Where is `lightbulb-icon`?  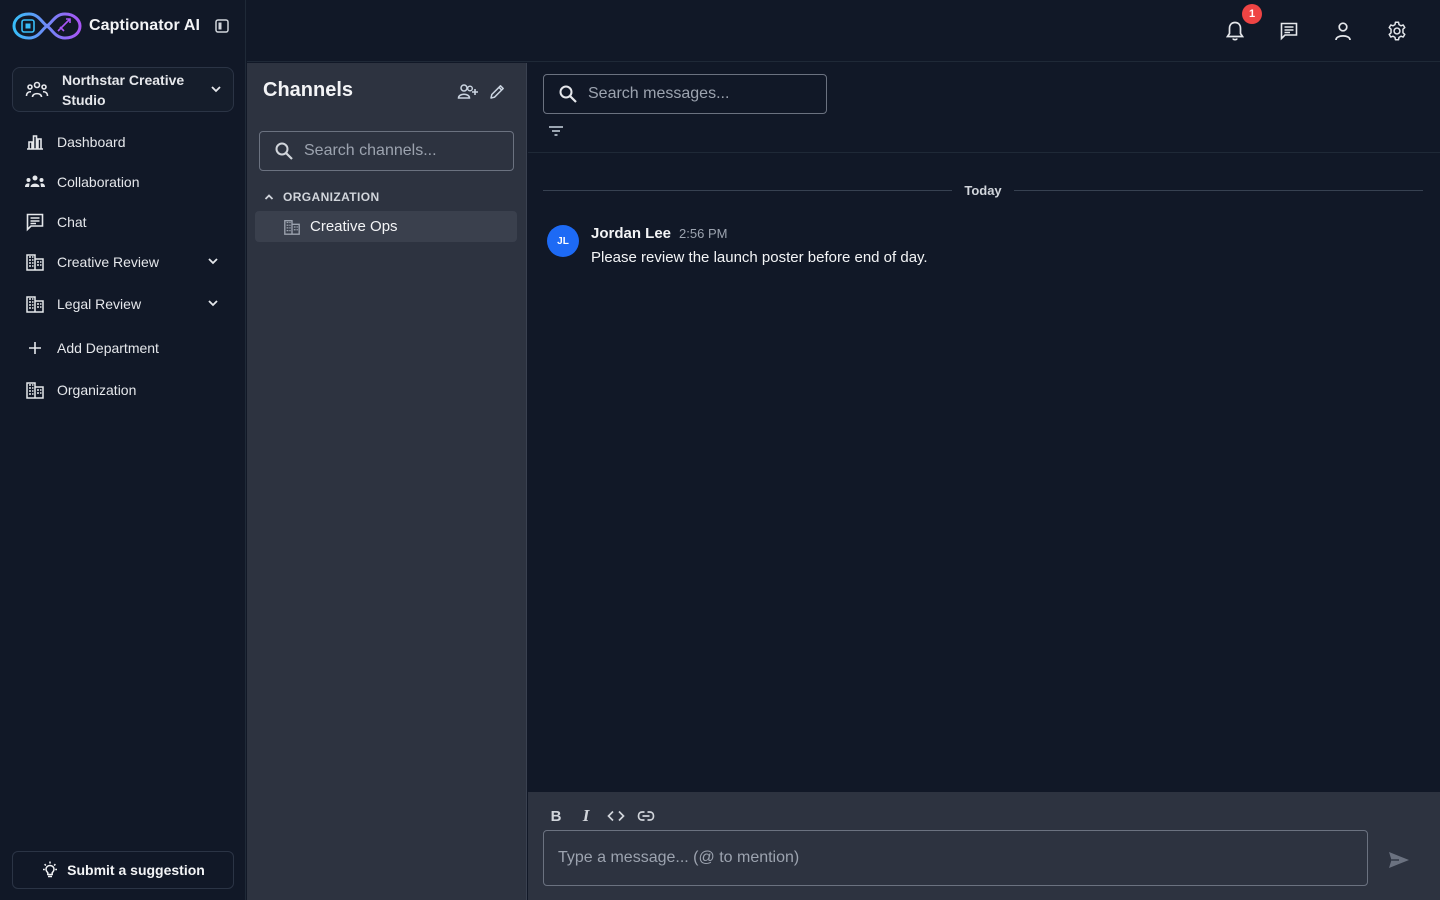 lightbulb-icon is located at coordinates (50, 869).